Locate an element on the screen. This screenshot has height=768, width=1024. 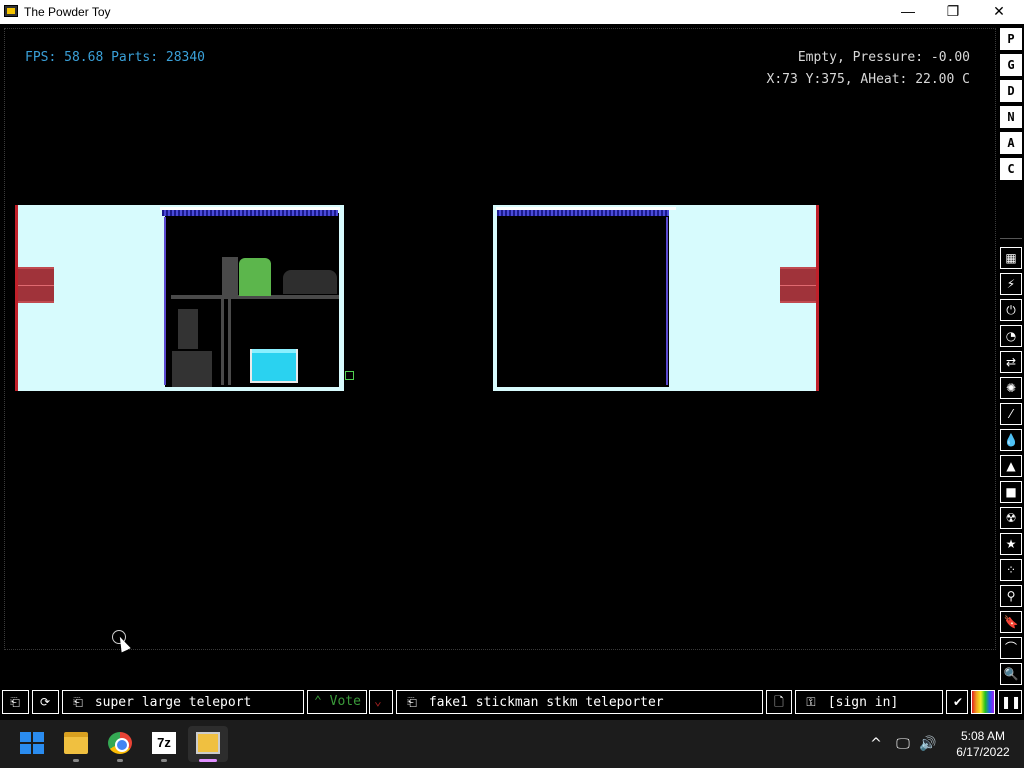
taskbar-powder-toy is located at coordinates (208, 744).